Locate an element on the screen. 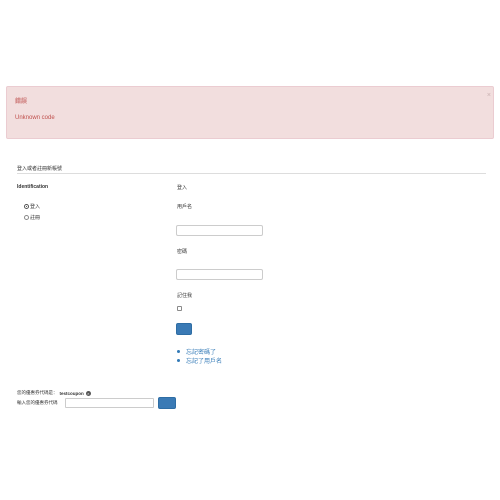  alert-title: 錯誤 is located at coordinates (21, 102).